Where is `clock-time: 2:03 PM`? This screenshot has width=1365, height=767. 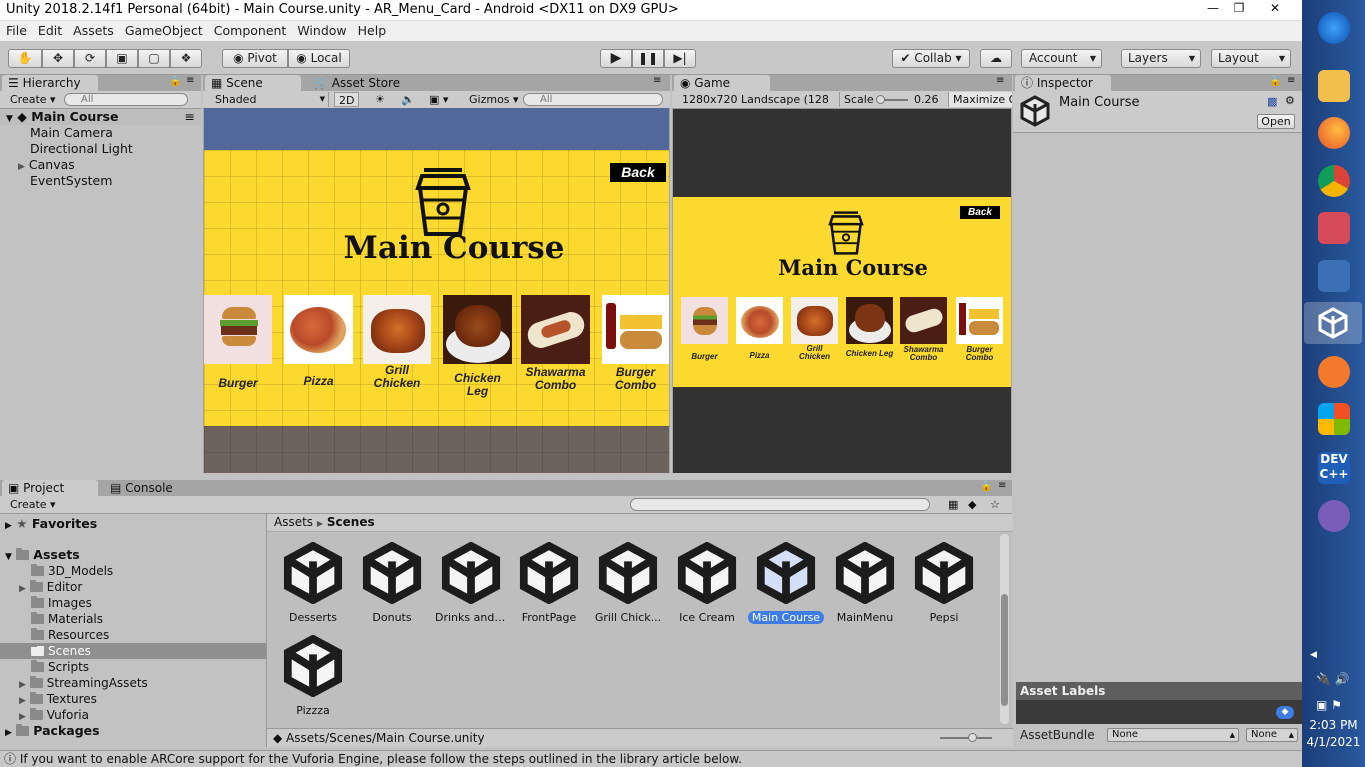 clock-time: 2:03 PM is located at coordinates (1333, 725).